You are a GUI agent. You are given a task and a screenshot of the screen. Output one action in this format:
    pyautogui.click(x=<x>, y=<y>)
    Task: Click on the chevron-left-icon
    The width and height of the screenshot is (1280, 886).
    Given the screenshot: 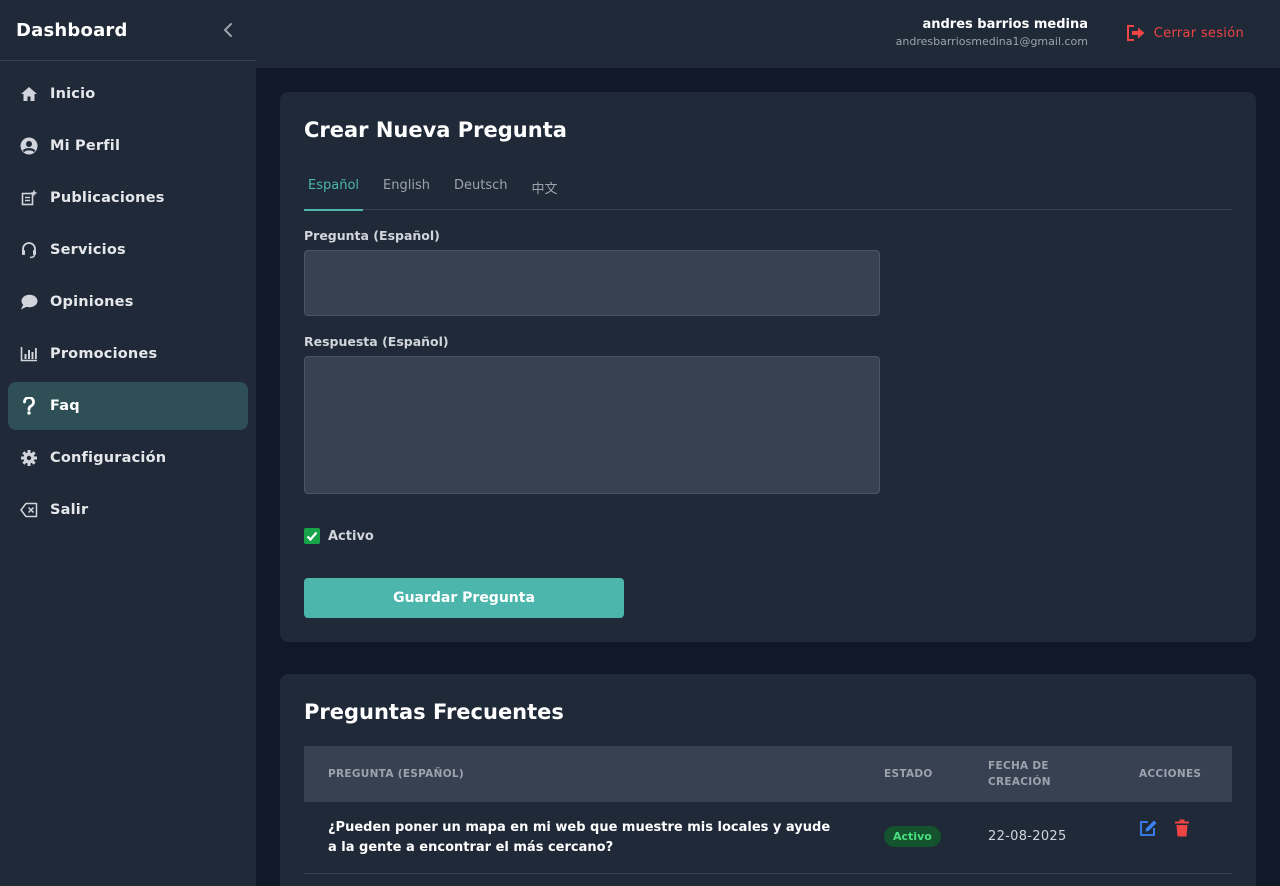 What is the action you would take?
    pyautogui.click(x=228, y=30)
    